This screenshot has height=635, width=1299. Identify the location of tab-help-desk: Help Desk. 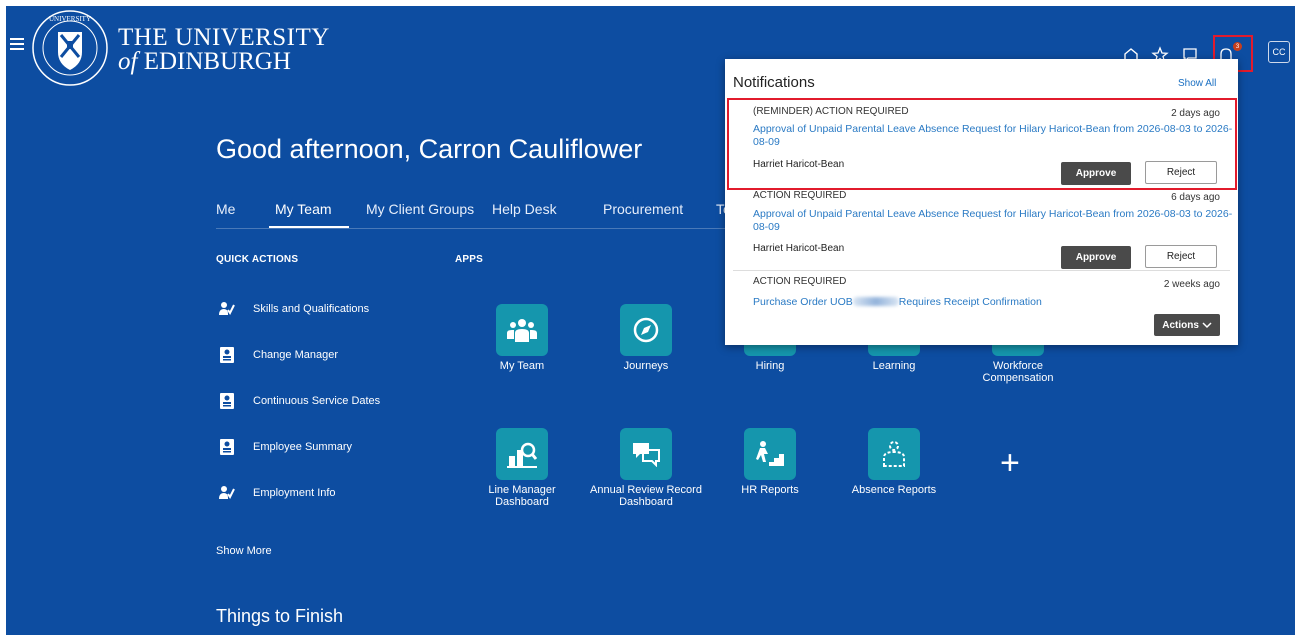
(524, 209).